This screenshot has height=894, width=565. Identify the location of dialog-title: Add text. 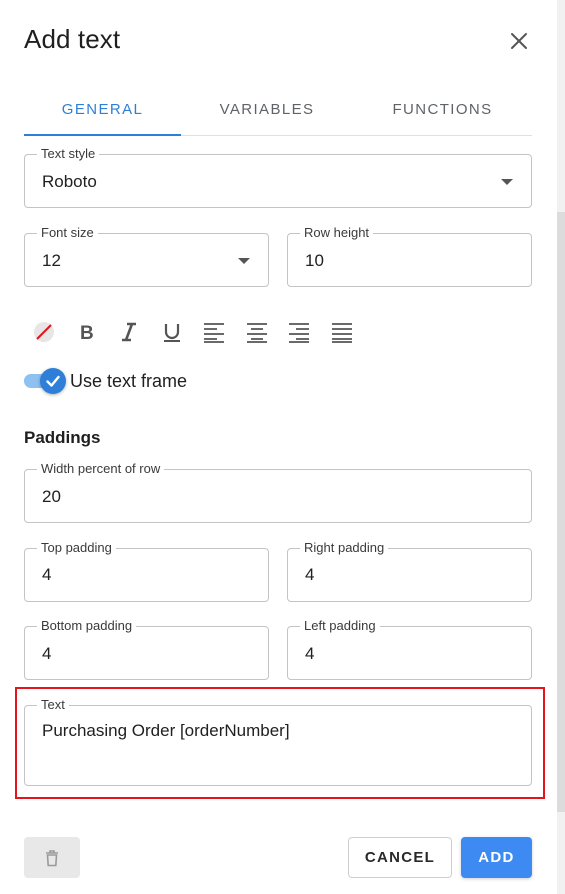
(72, 39).